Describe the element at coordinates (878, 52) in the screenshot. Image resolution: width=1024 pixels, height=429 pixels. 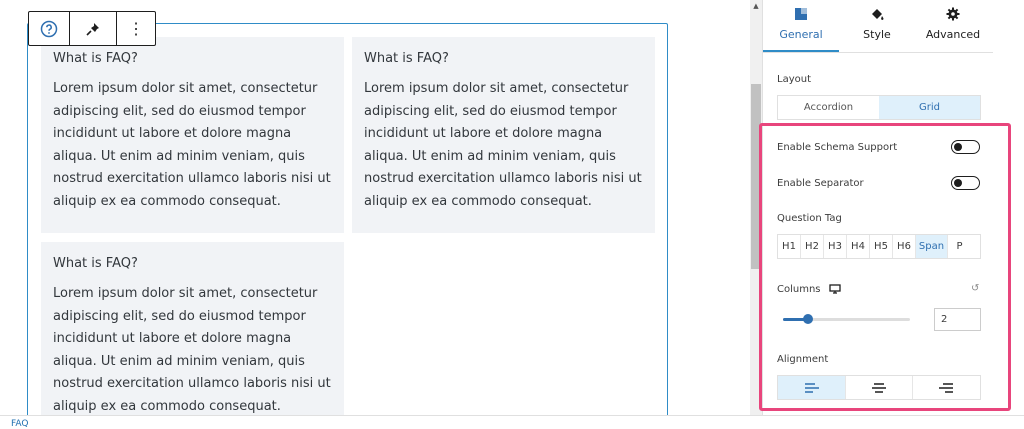
I see `tabs-divider` at that location.